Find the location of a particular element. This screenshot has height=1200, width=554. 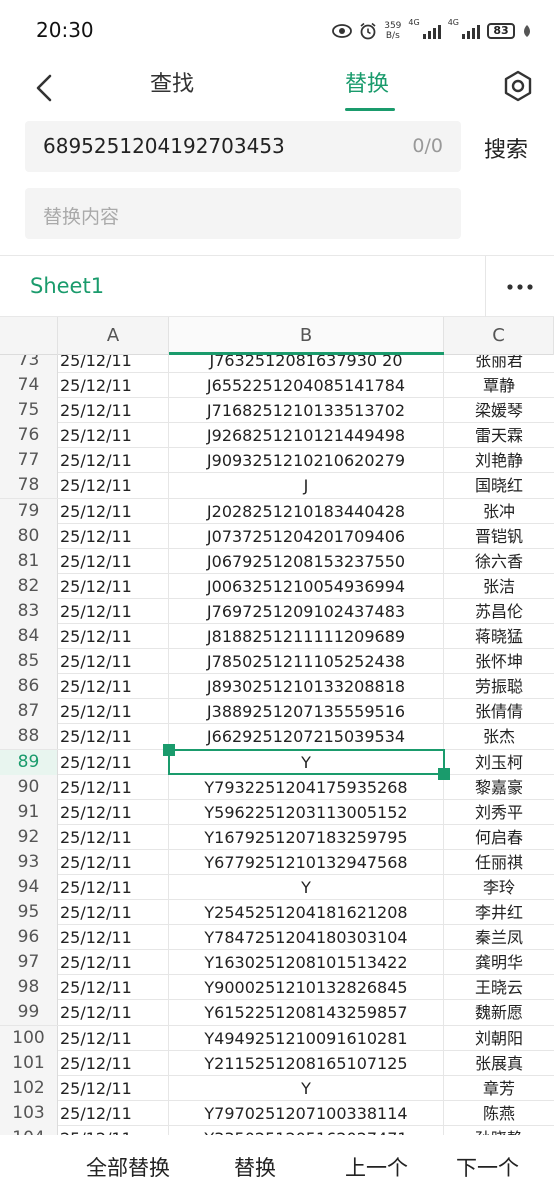

cell-order-id: J7168251210133513702 is located at coordinates (306, 411).